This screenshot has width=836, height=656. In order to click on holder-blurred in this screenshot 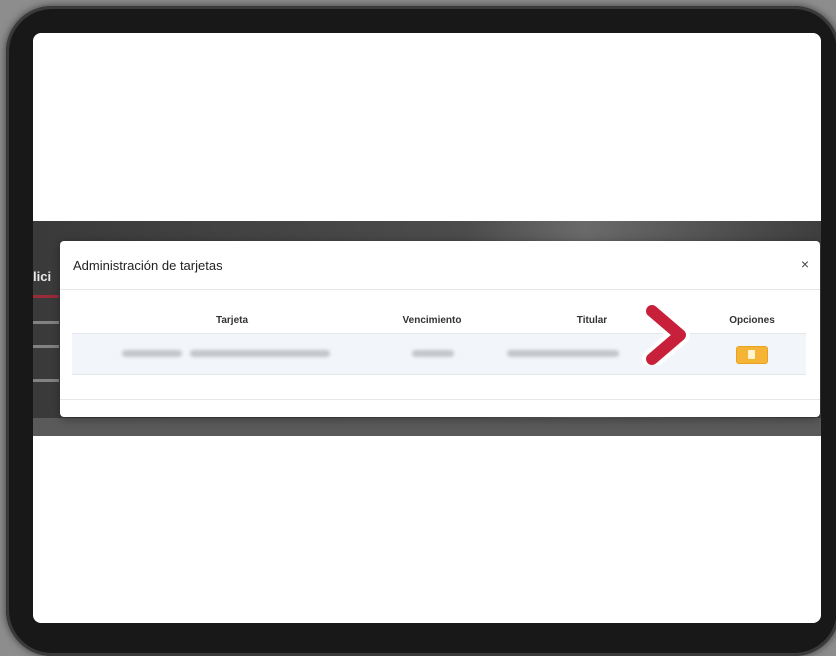, I will do `click(563, 353)`.